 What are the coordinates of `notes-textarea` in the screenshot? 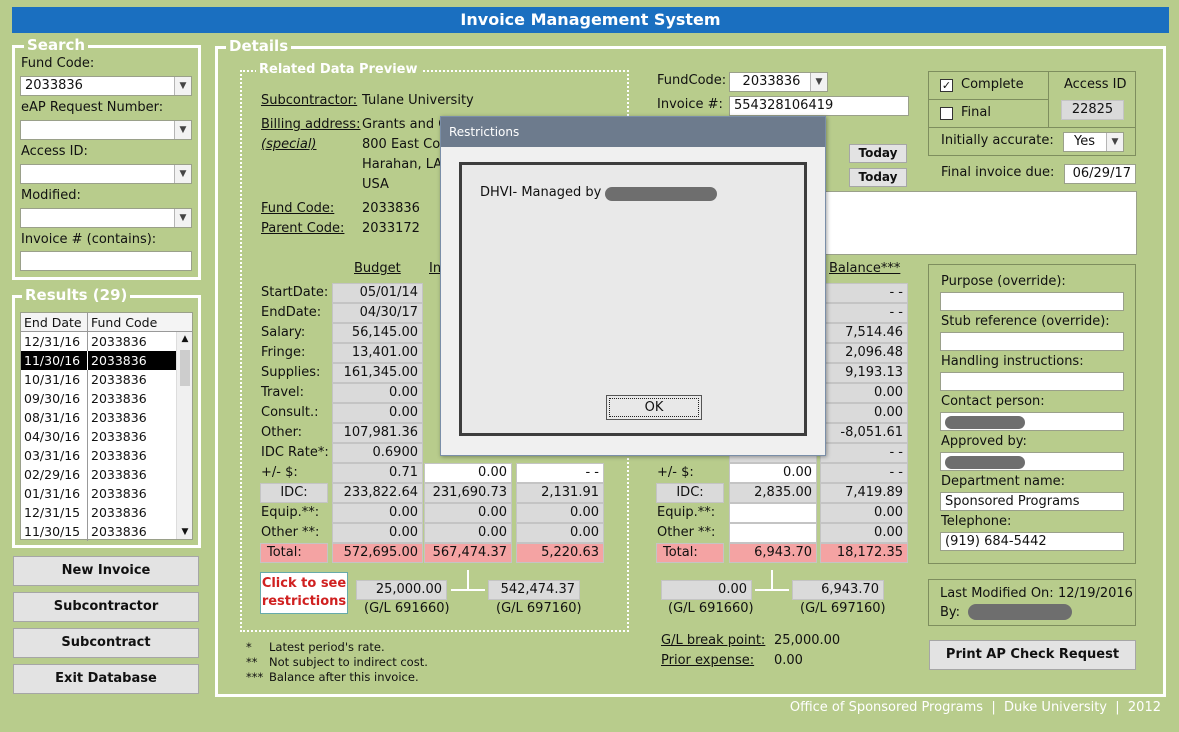 It's located at (958, 223).